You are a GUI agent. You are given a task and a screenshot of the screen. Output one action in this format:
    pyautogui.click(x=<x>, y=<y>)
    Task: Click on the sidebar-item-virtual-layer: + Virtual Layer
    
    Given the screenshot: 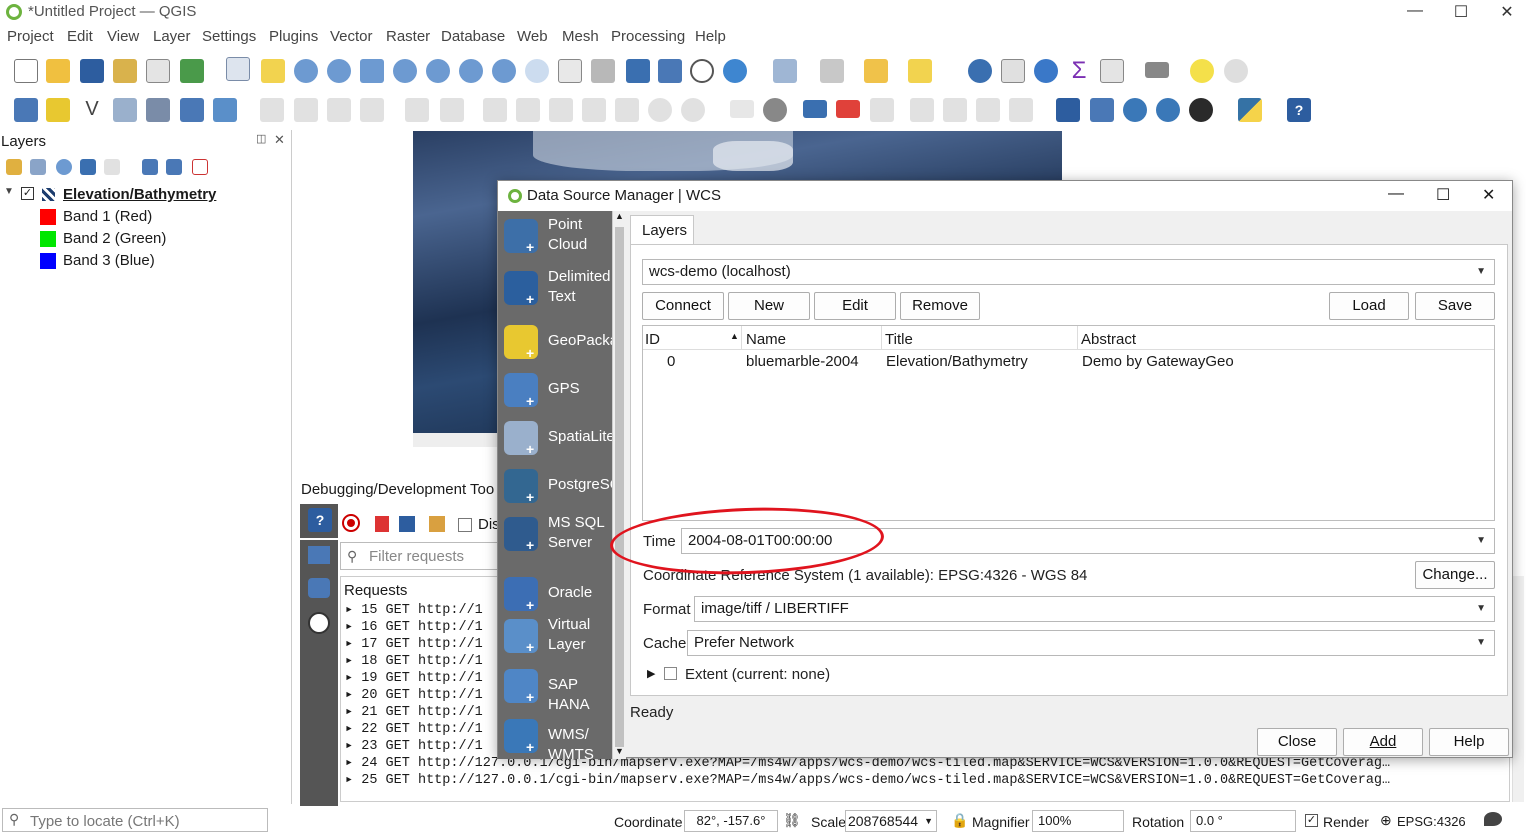 What is the action you would take?
    pyautogui.click(x=563, y=637)
    